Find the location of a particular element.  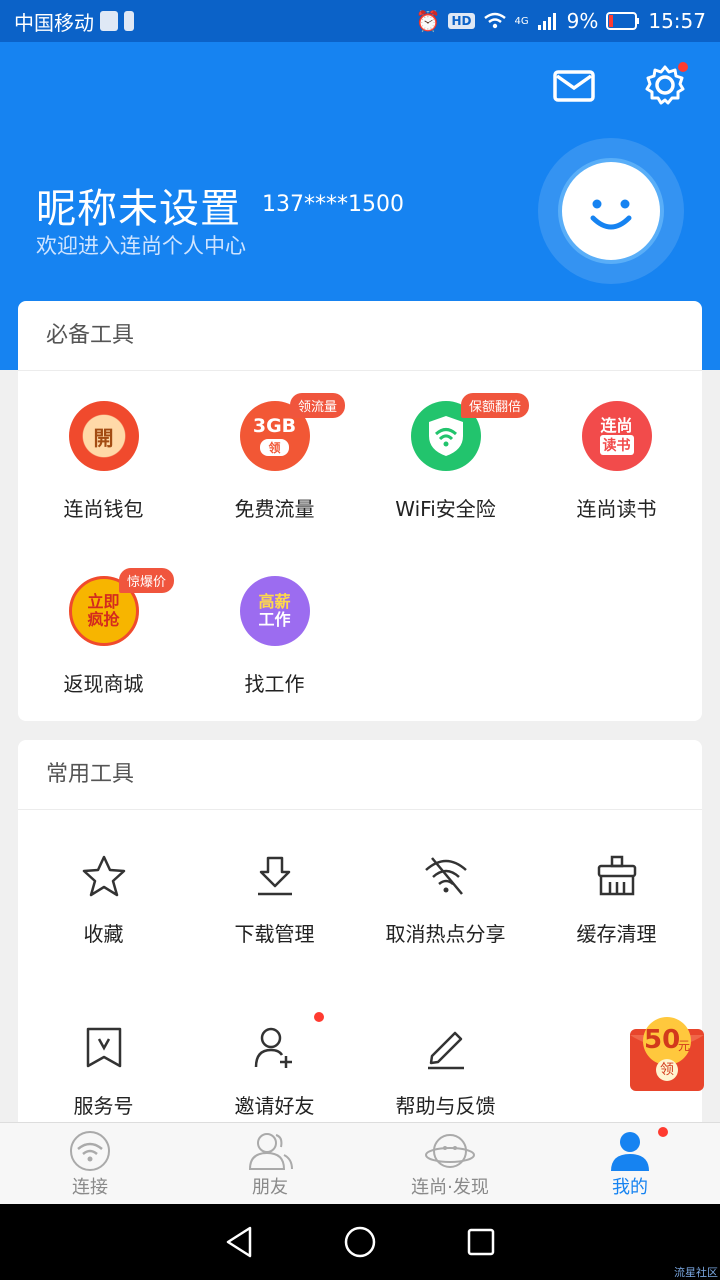

tool-label: 邀请好友 is located at coordinates (274, 1106).